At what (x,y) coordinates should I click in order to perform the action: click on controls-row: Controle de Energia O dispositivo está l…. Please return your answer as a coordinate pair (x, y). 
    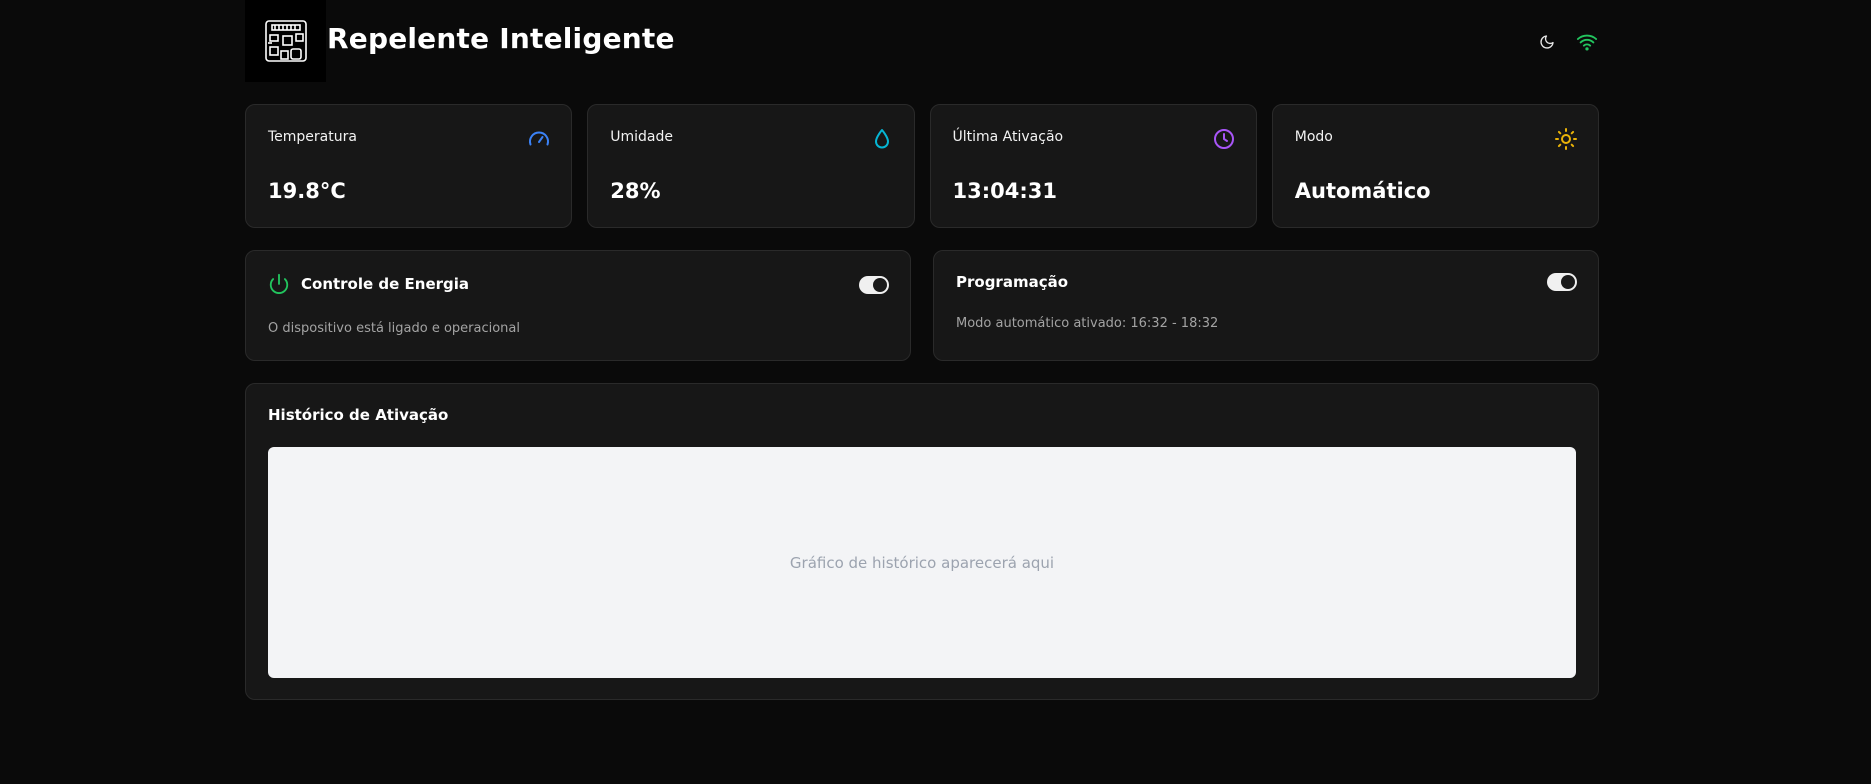
    Looking at the image, I should click on (922, 305).